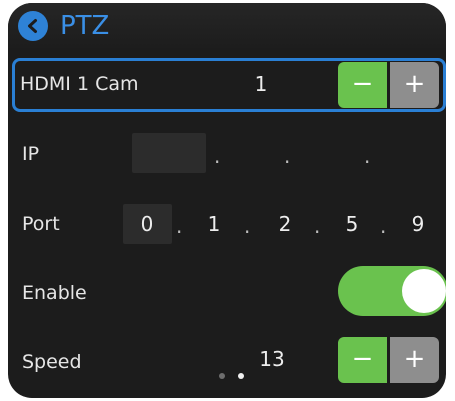 This screenshot has width=455, height=401. What do you see at coordinates (418, 224) in the screenshot?
I see `port-digit: 9` at bounding box center [418, 224].